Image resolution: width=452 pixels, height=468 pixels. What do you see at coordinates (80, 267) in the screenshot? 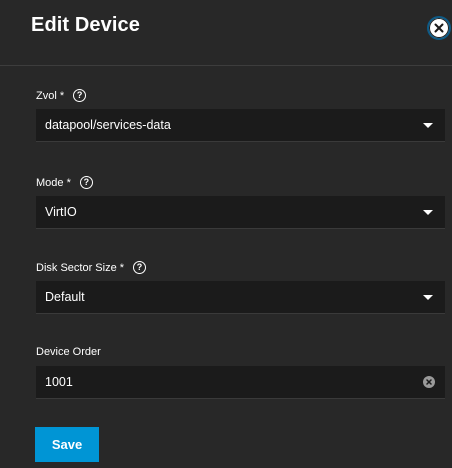
I see `disk-sector-size-label: Disk Sector Size *` at bounding box center [80, 267].